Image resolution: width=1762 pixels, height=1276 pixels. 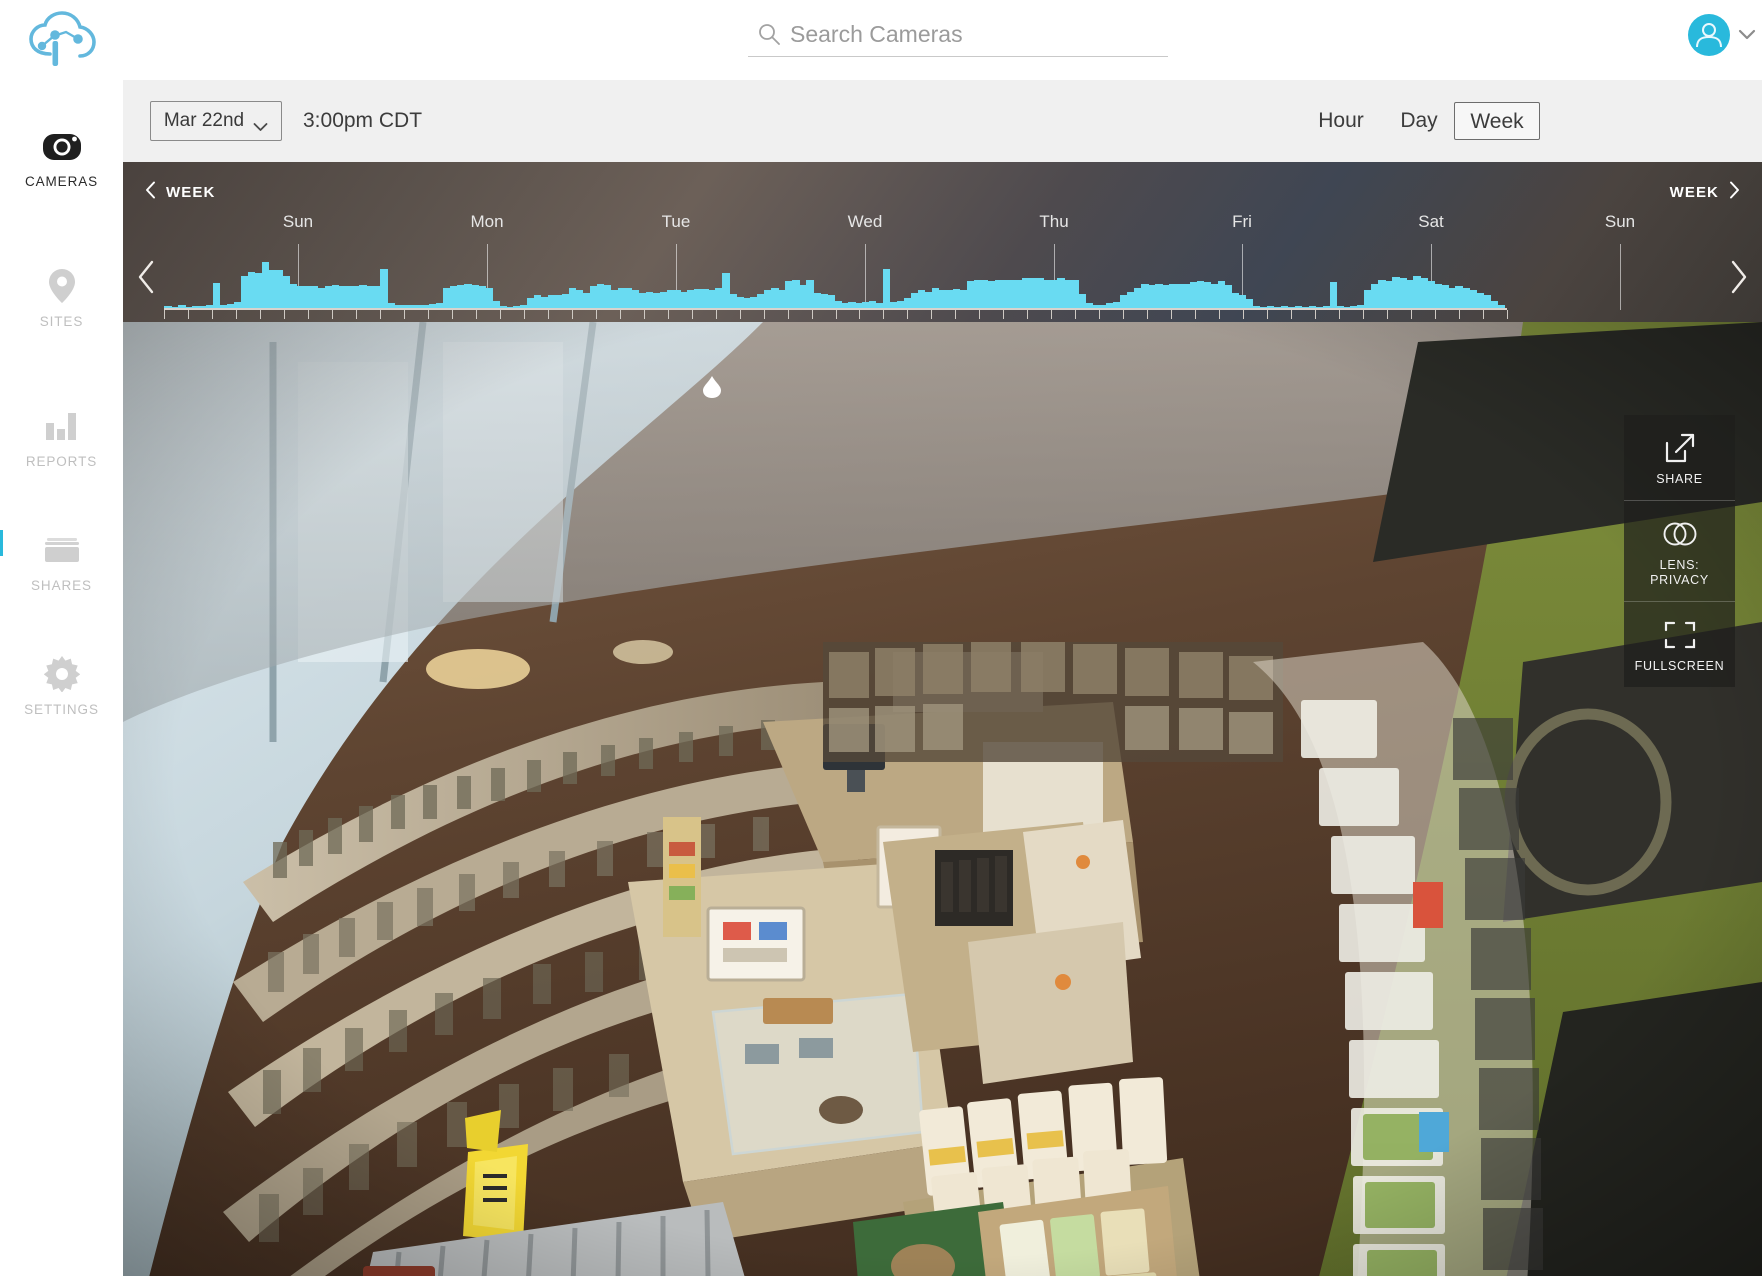 I want to click on day-label: Fri, so click(x=1242, y=221).